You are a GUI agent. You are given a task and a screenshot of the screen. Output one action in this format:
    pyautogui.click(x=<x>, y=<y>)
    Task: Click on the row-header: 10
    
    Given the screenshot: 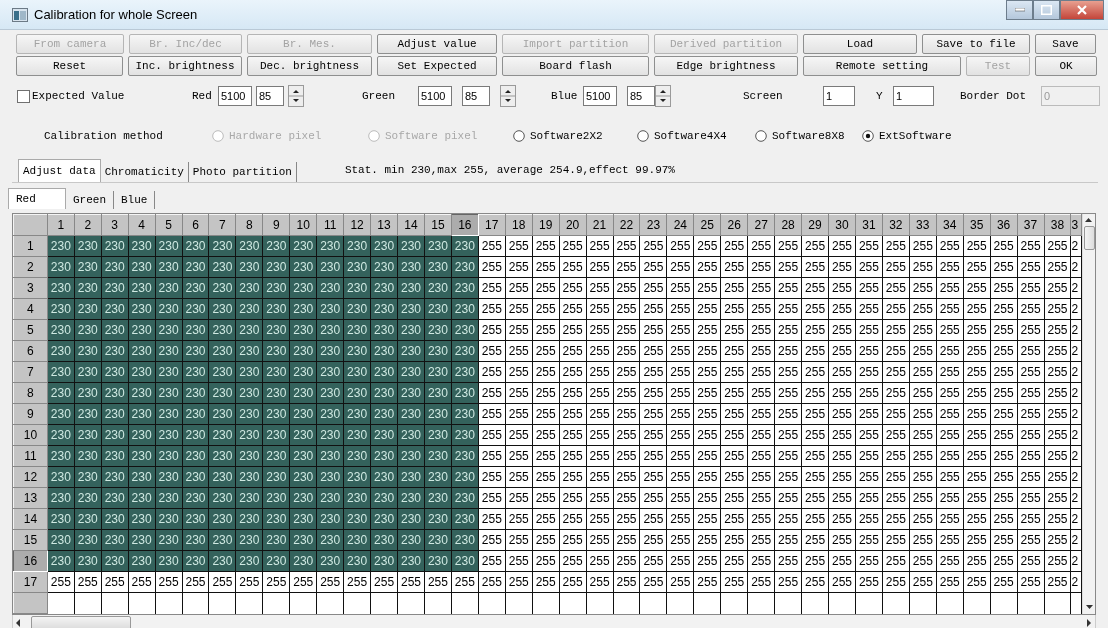 What is the action you would take?
    pyautogui.click(x=30, y=435)
    